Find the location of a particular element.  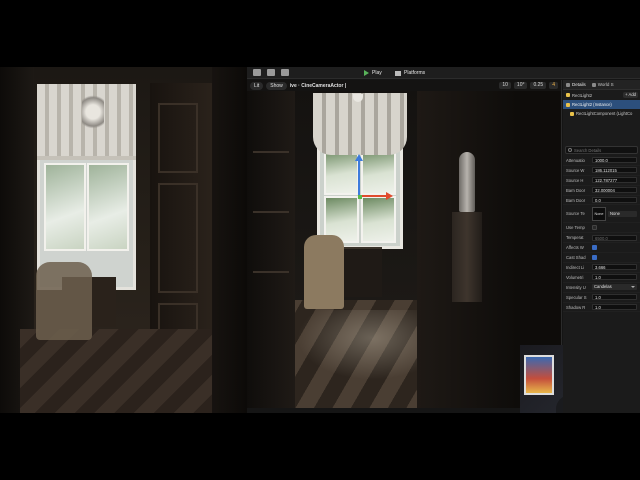

property-label: Specular S is located at coordinates (576, 297).